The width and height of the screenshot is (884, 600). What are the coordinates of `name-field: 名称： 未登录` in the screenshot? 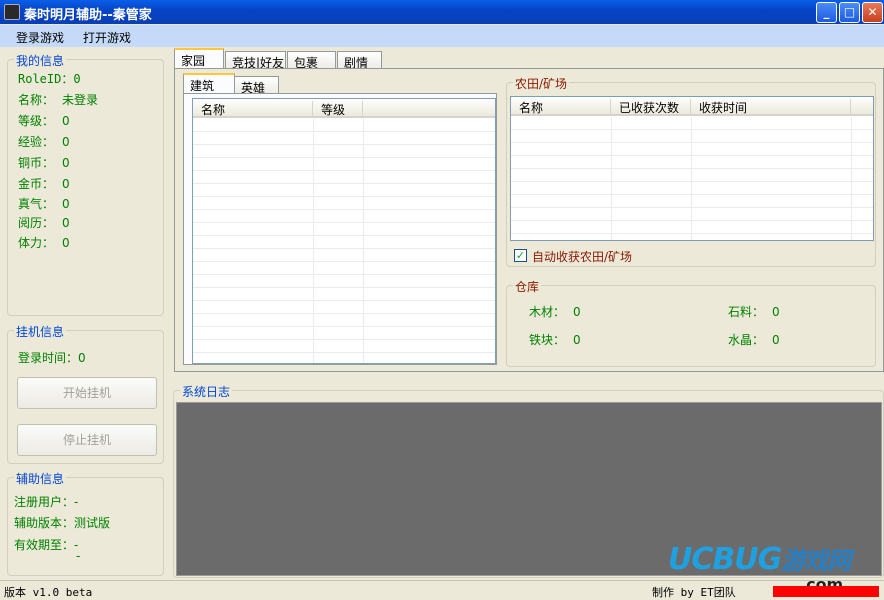 It's located at (58, 100).